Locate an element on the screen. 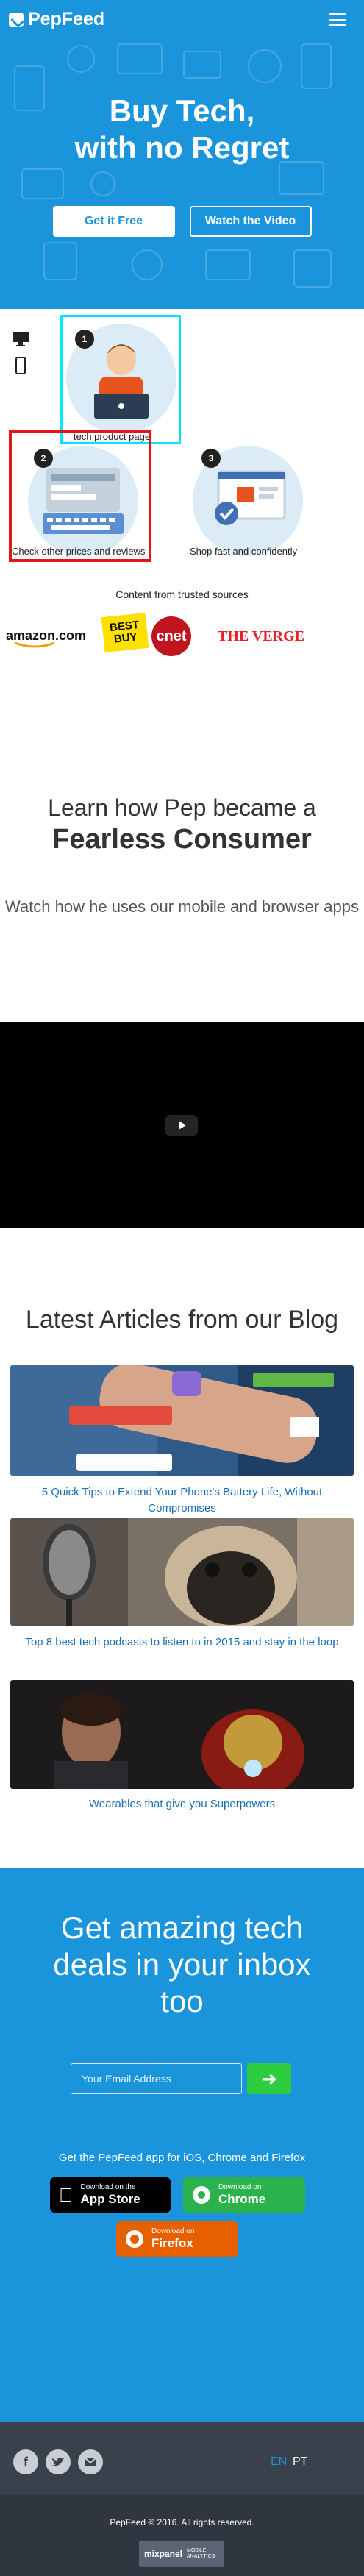 This screenshot has height=2576, width=364. facebook-icon: f is located at coordinates (25, 2461).